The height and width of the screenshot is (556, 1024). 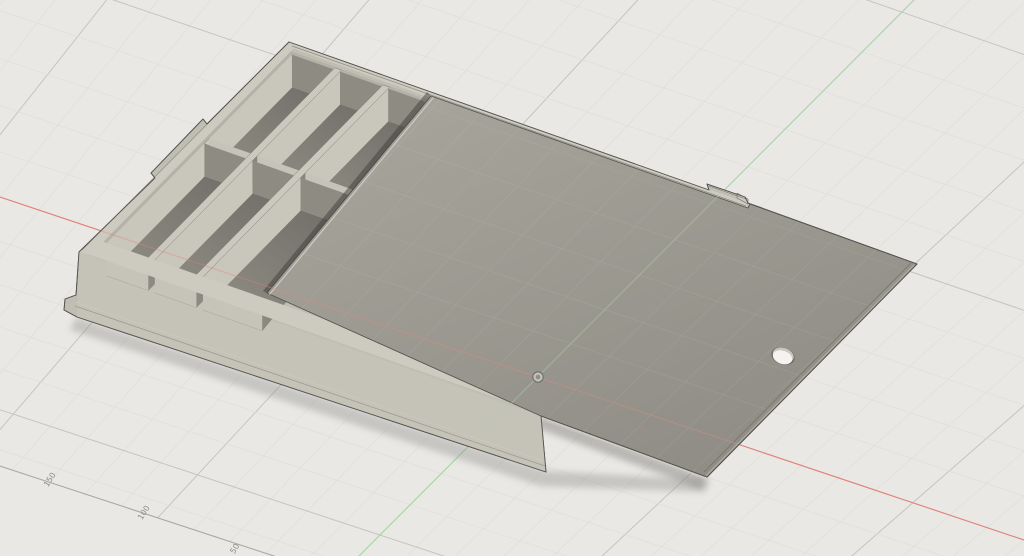 What do you see at coordinates (538, 377) in the screenshot?
I see `origin-marker` at bounding box center [538, 377].